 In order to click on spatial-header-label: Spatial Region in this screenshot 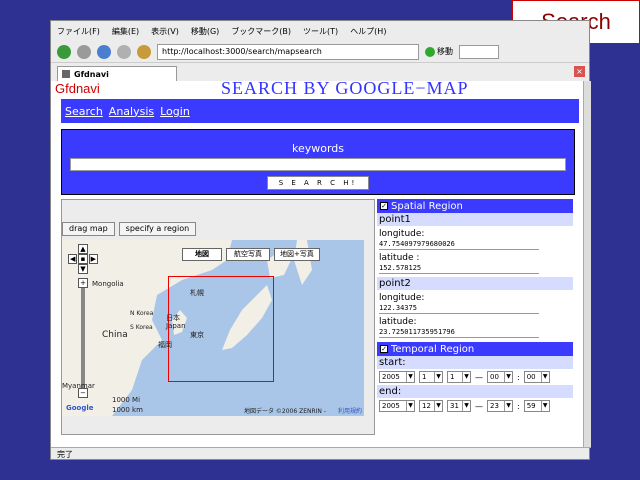, I will do `click(427, 206)`.